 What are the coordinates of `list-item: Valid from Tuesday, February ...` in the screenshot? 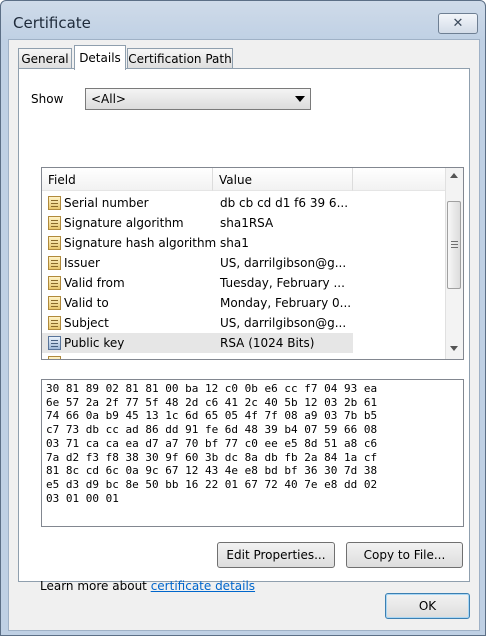 It's located at (197, 283).